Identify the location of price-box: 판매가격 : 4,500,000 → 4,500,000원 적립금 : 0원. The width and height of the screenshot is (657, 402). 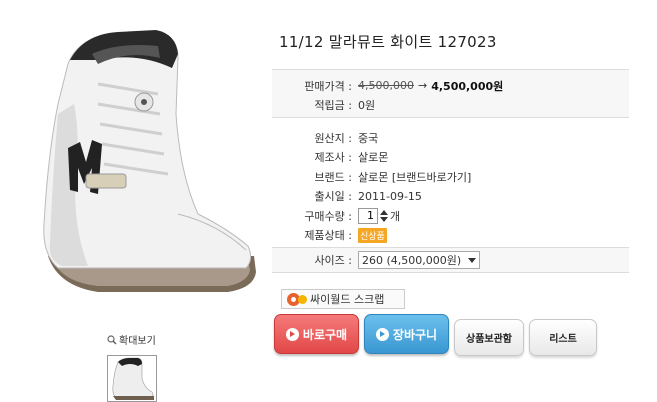
(450, 93).